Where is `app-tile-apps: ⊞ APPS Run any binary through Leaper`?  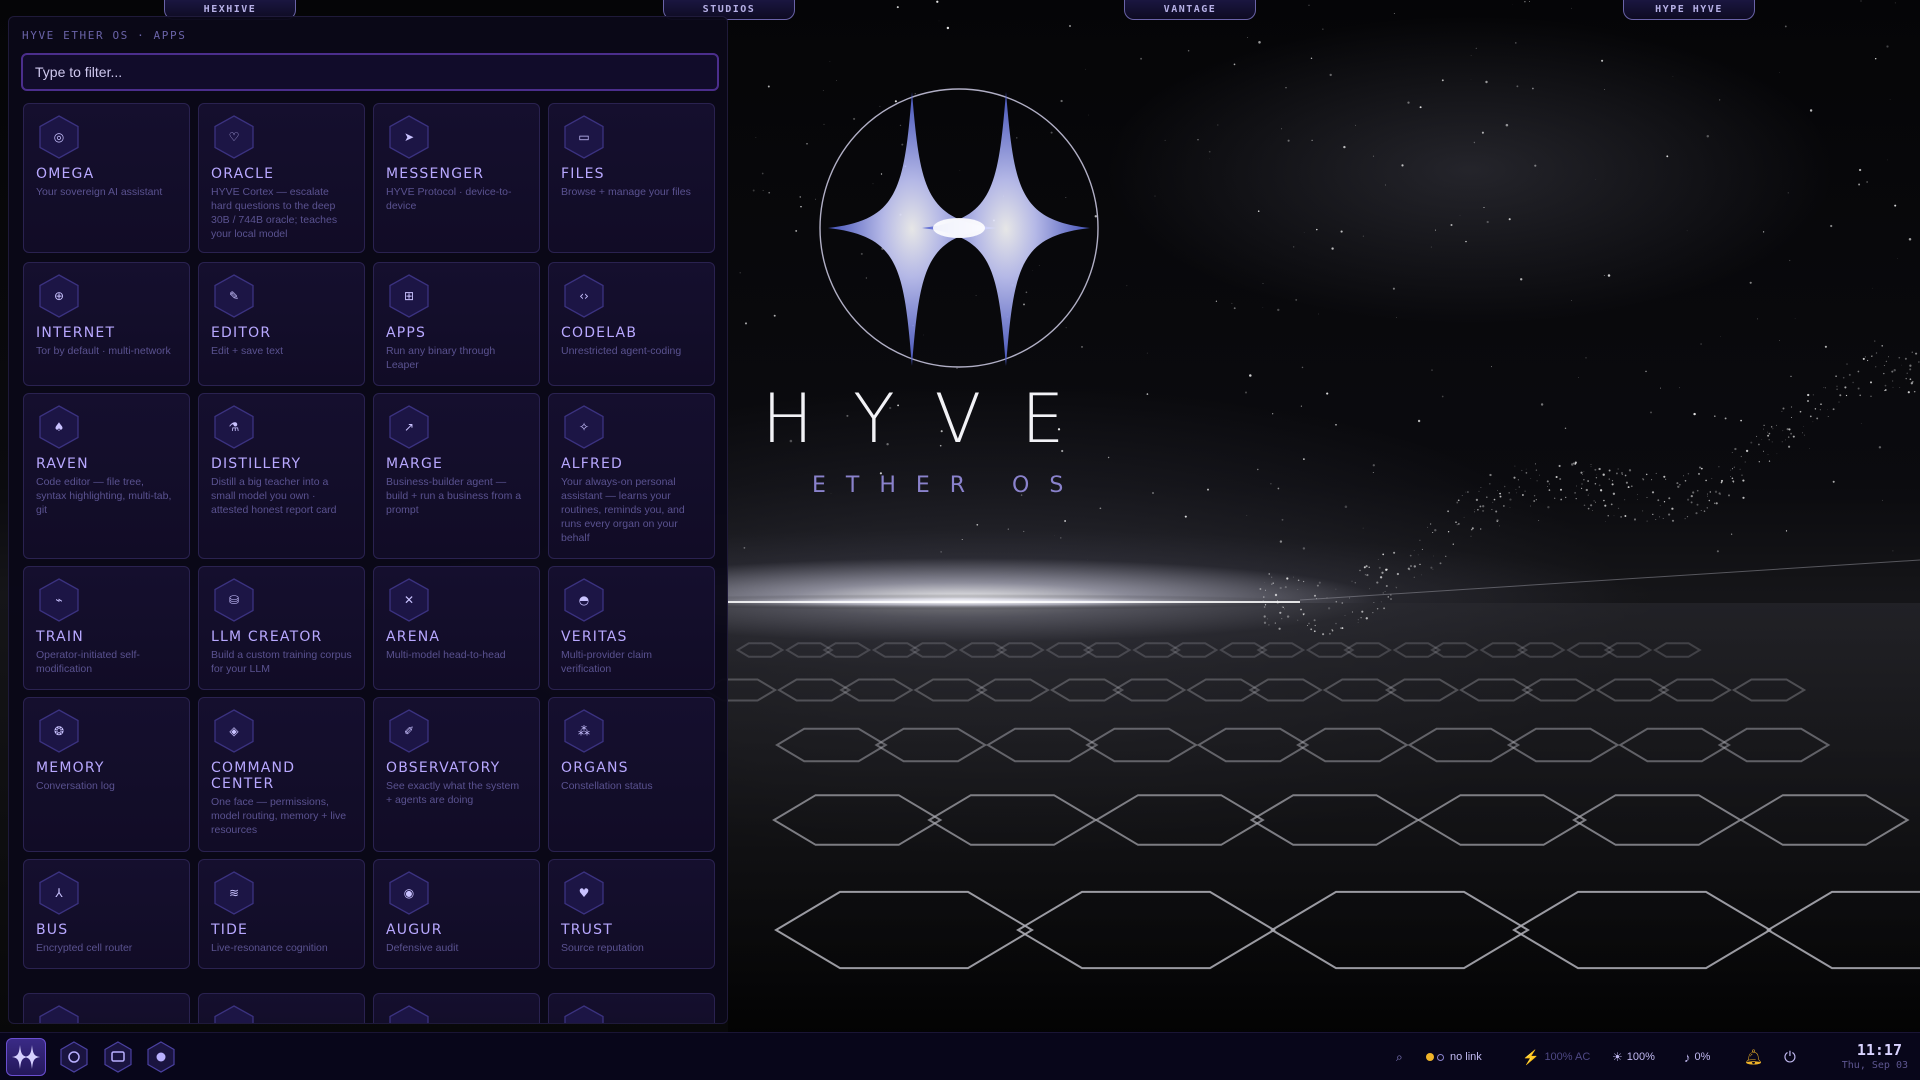 app-tile-apps: ⊞ APPS Run any binary through Leaper is located at coordinates (456, 324).